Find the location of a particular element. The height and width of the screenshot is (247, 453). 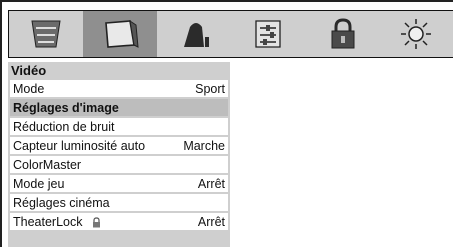

menu-item-auto-brightness-sensor: Capteur luminosité auto Marche is located at coordinates (119, 145).